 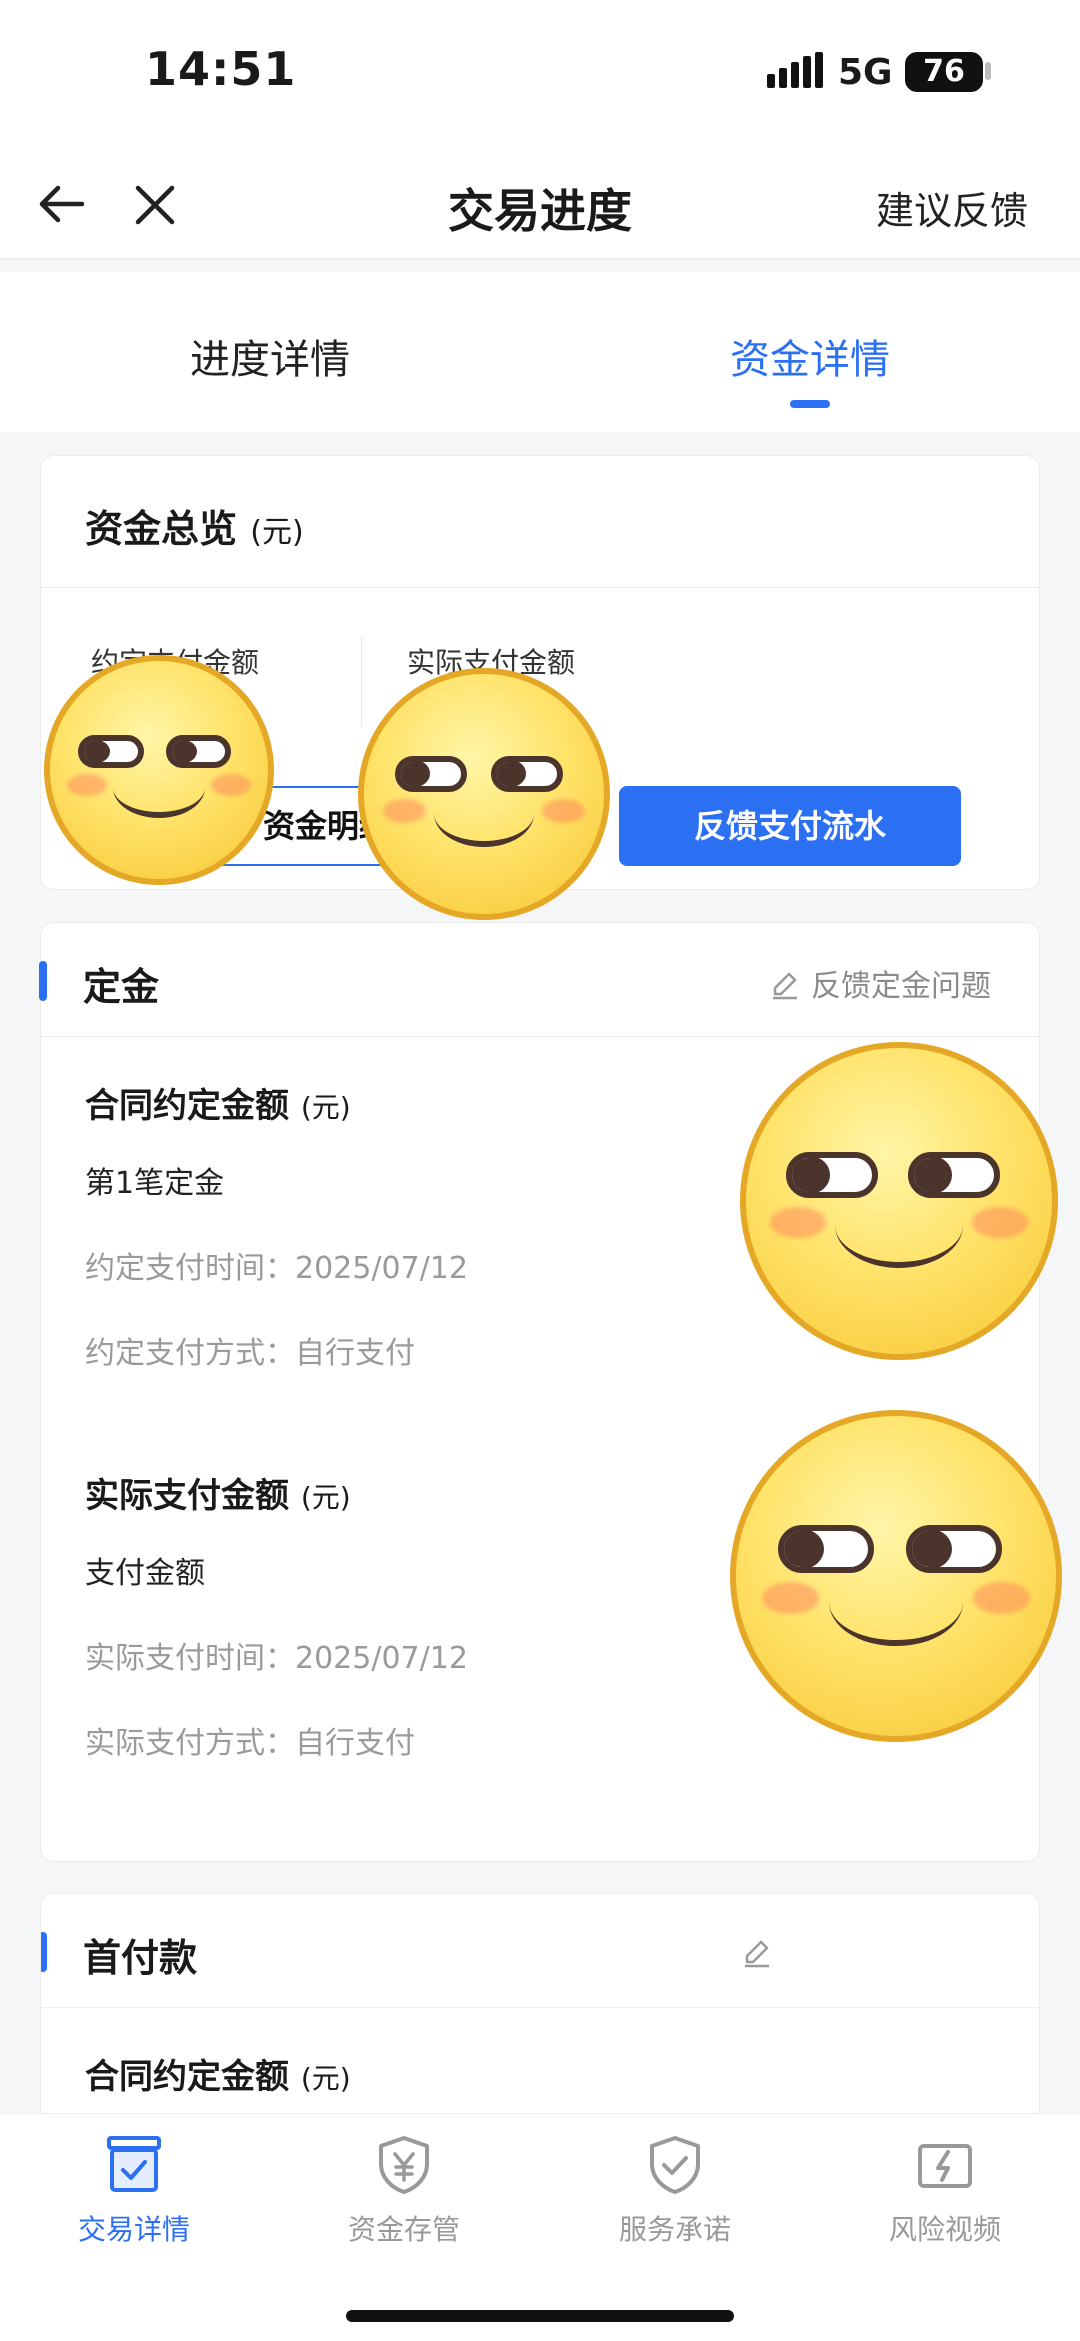 I want to click on down-payment-header: 首付款, so click(x=540, y=1951).